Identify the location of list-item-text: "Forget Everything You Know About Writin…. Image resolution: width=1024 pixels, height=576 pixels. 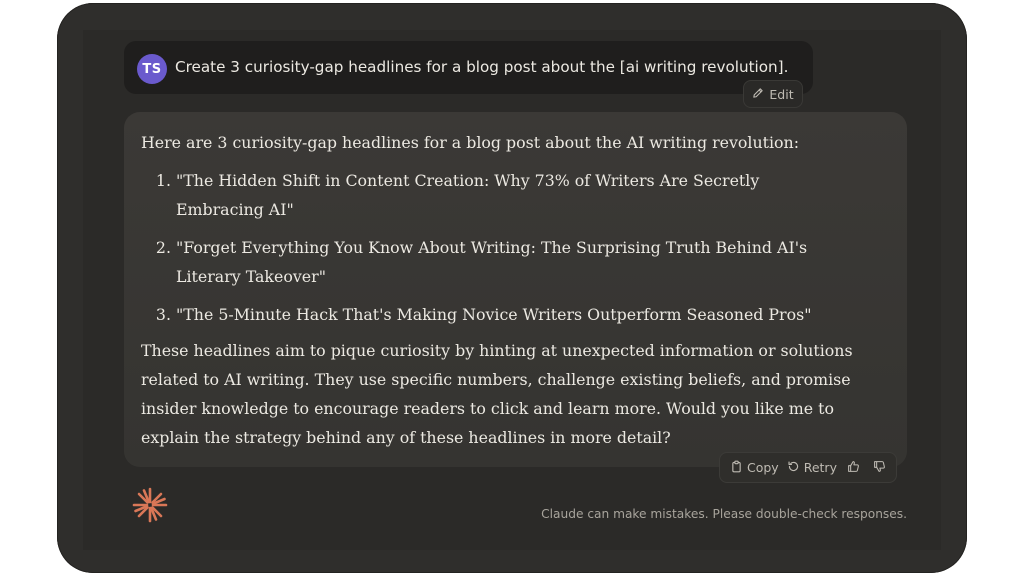
(492, 262).